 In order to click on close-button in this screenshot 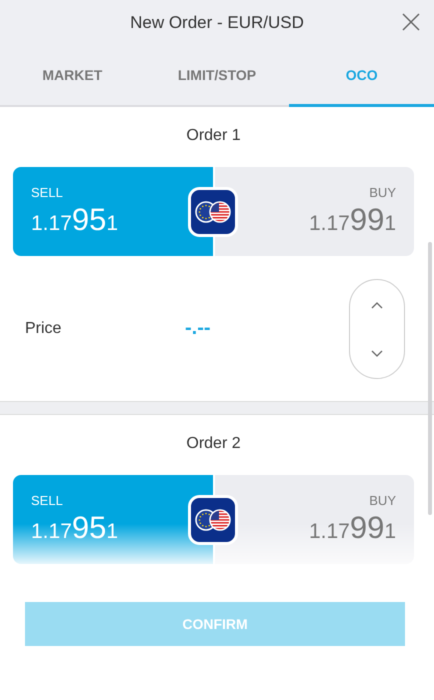, I will do `click(411, 22)`.